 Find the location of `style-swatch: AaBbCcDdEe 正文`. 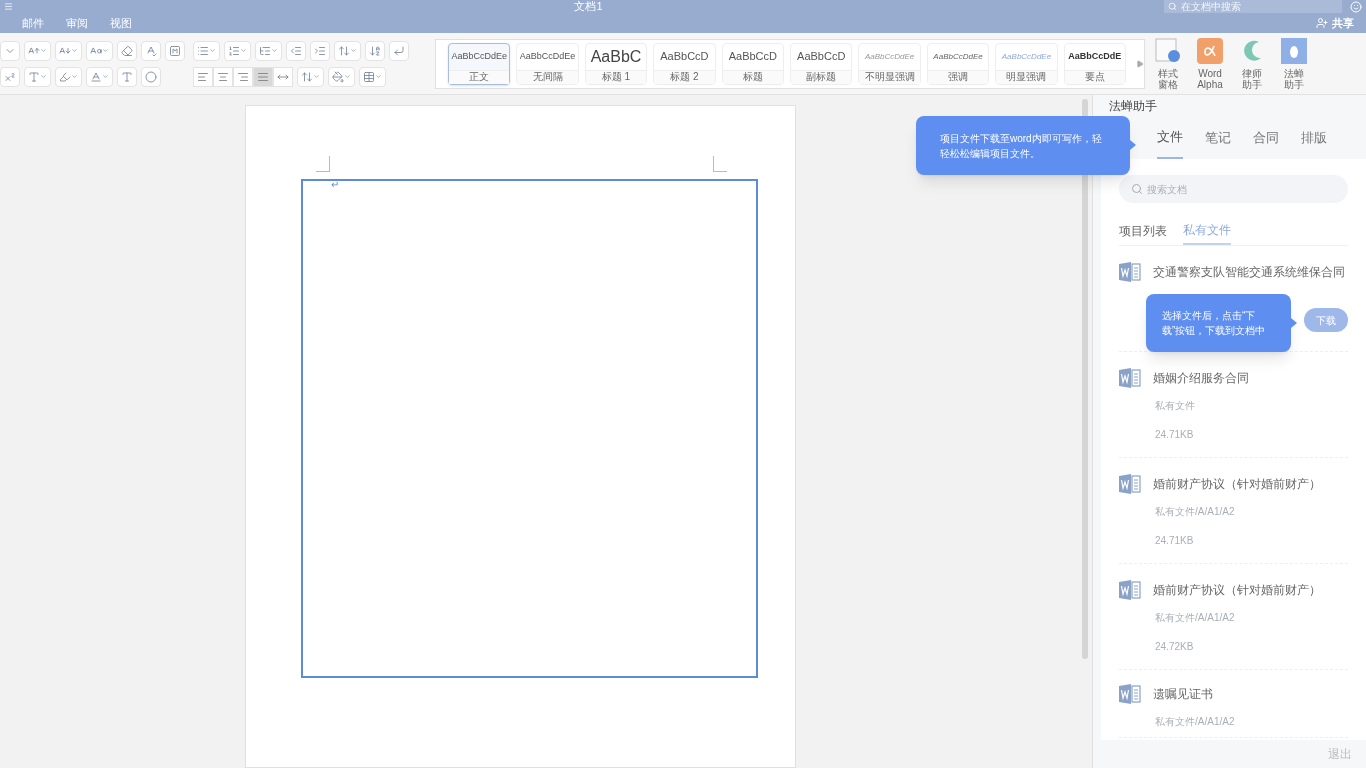

style-swatch: AaBbCcDdEe 正文 is located at coordinates (479, 63).